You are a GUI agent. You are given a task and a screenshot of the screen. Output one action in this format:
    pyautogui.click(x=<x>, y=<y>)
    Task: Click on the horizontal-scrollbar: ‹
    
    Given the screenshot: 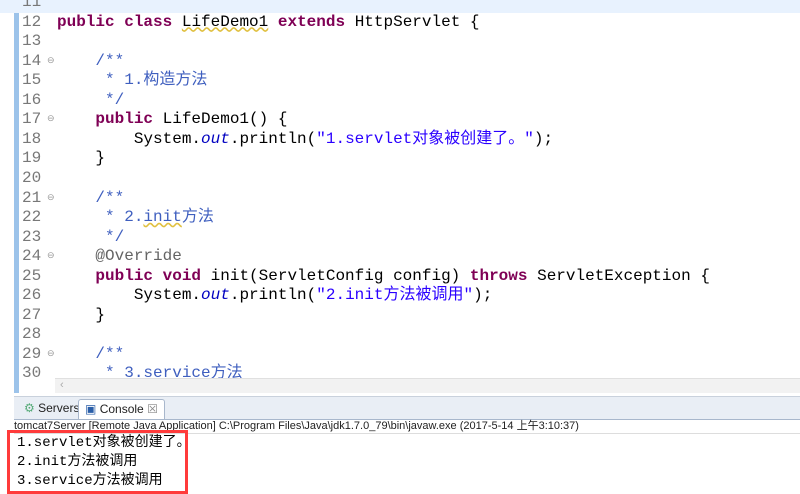 What is the action you would take?
    pyautogui.click(x=427, y=385)
    